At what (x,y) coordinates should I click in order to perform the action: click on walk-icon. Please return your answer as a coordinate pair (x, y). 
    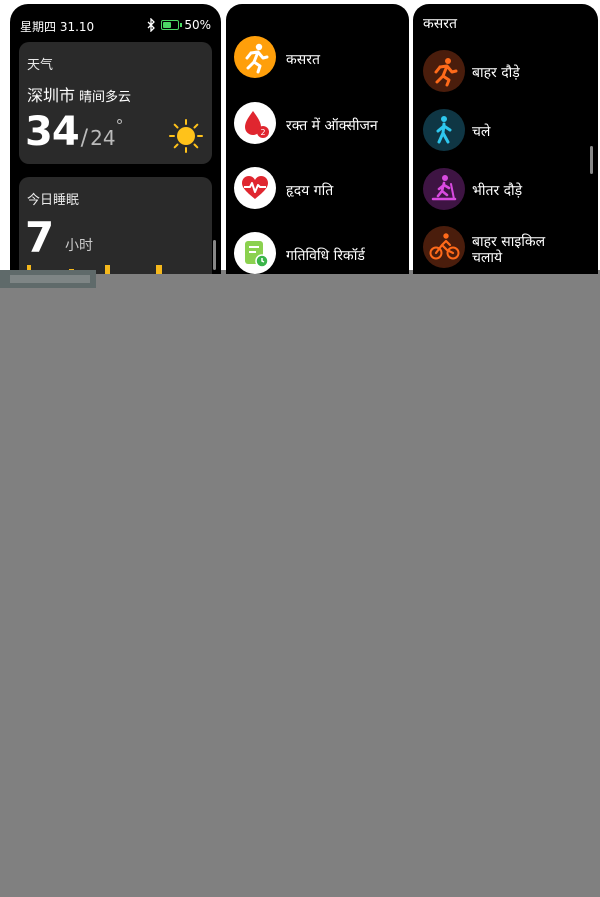
    Looking at the image, I should click on (444, 130).